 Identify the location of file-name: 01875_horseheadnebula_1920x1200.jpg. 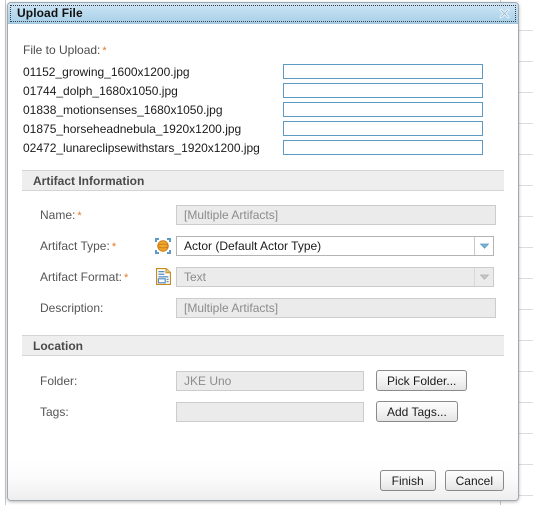
(132, 128).